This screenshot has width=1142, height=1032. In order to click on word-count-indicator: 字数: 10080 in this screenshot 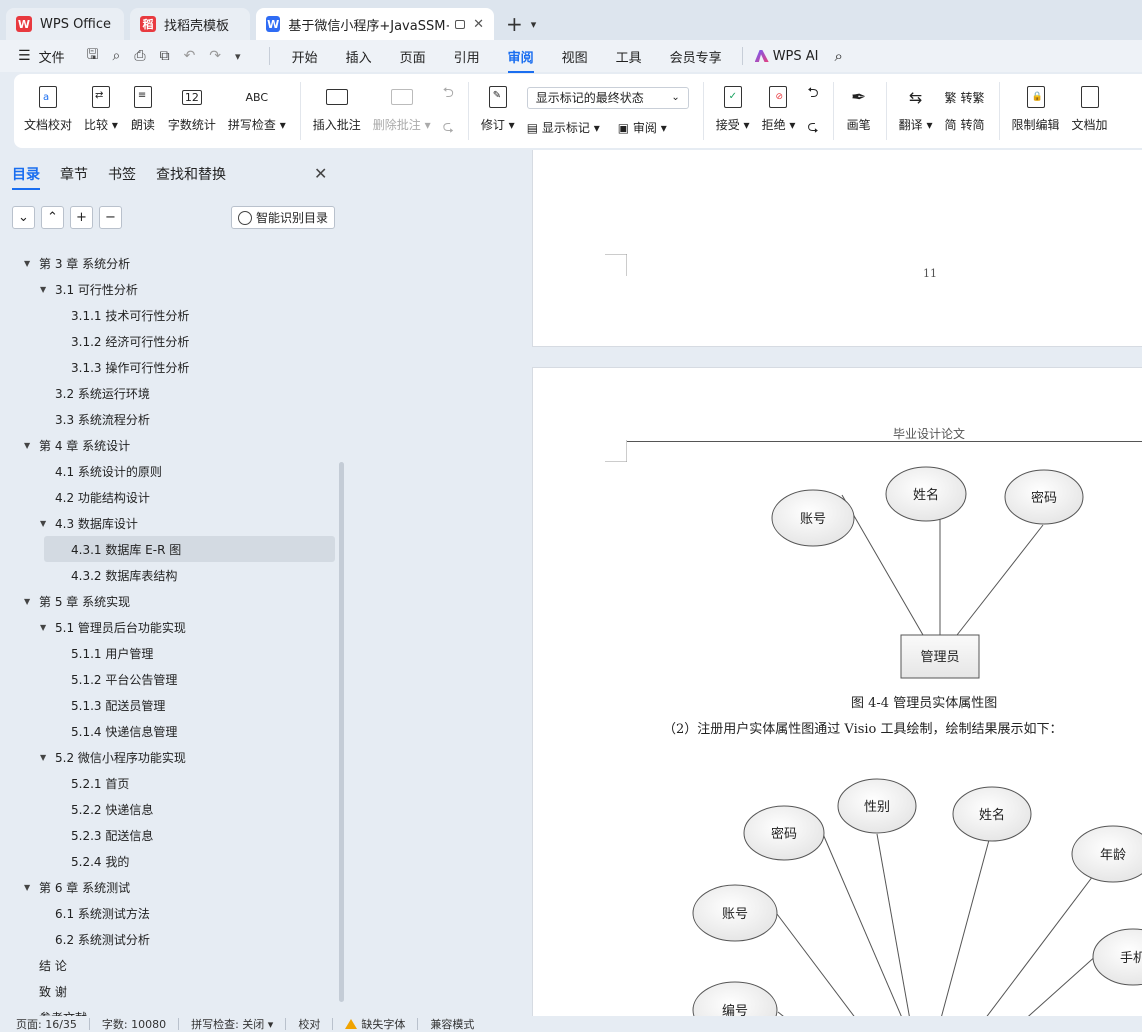, I will do `click(134, 1024)`.